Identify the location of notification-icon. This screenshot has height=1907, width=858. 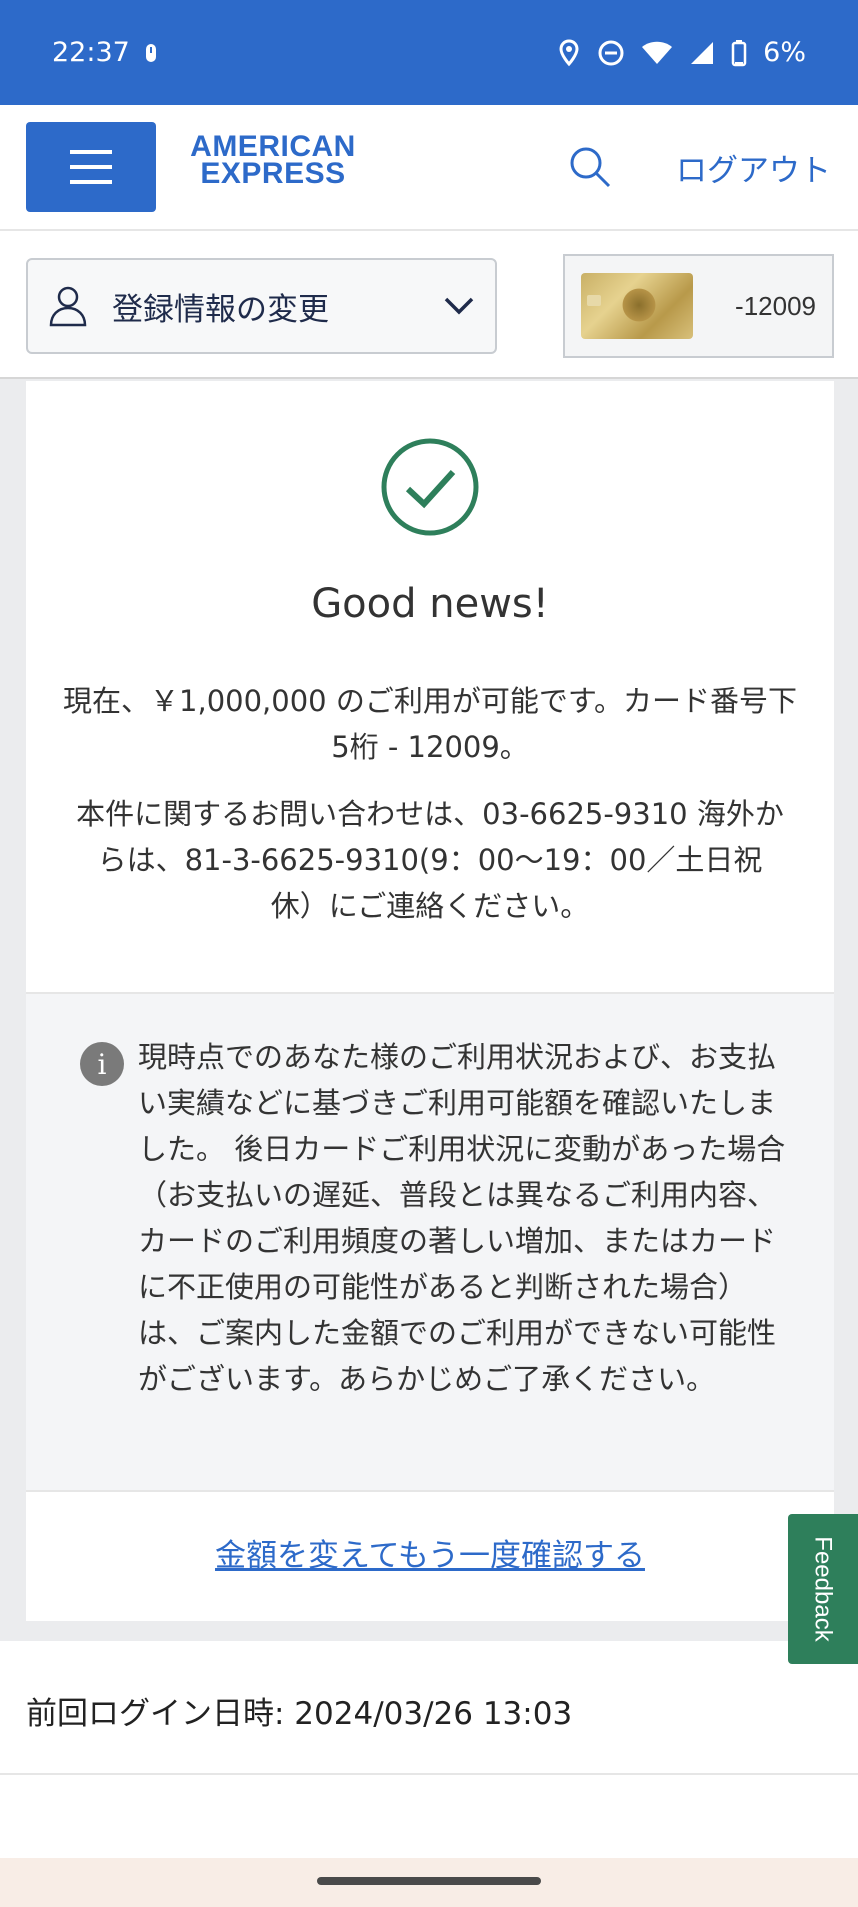
(151, 53).